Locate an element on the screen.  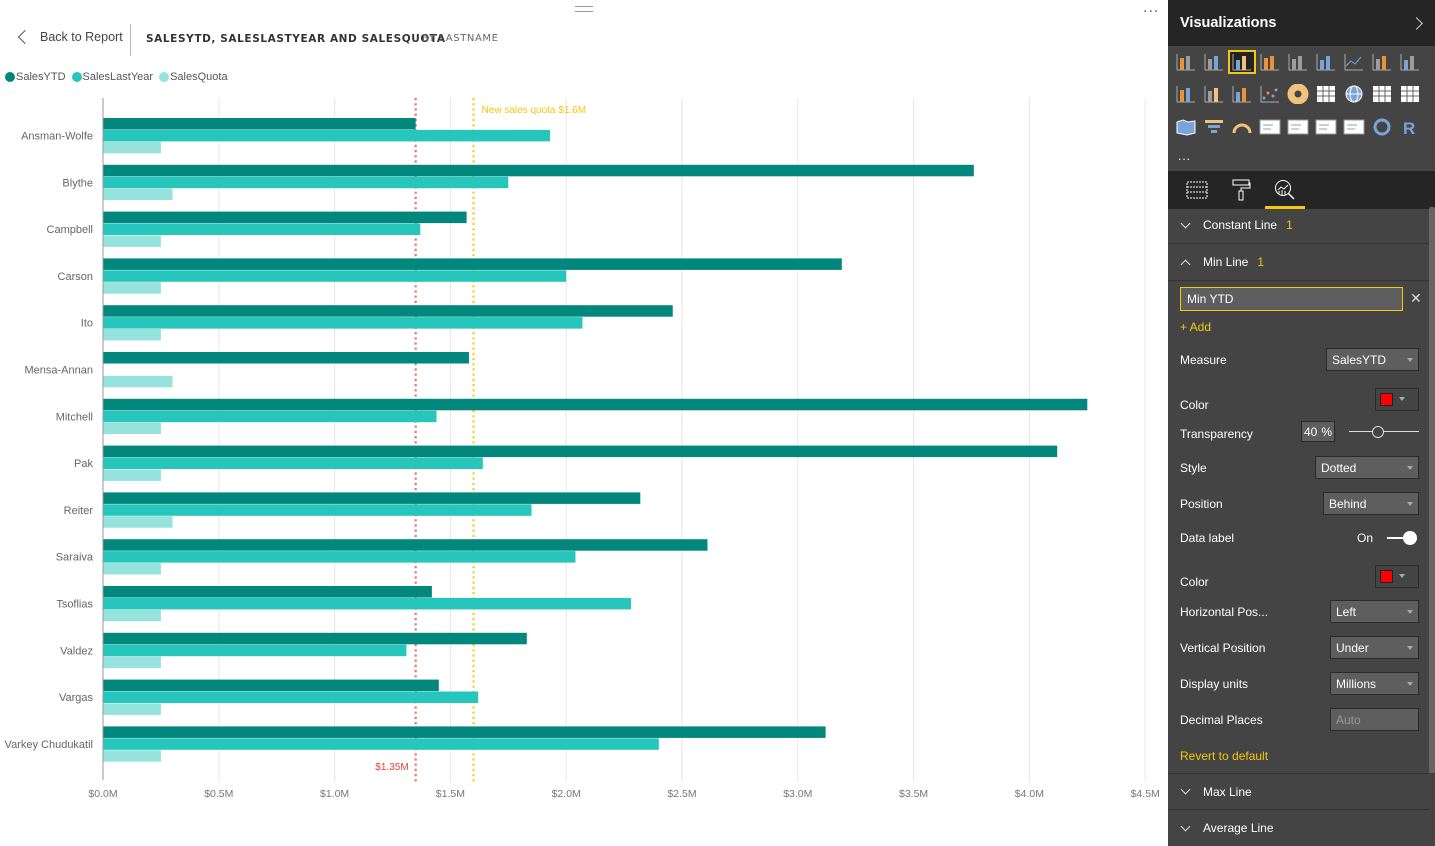
map-icon is located at coordinates (1354, 94).